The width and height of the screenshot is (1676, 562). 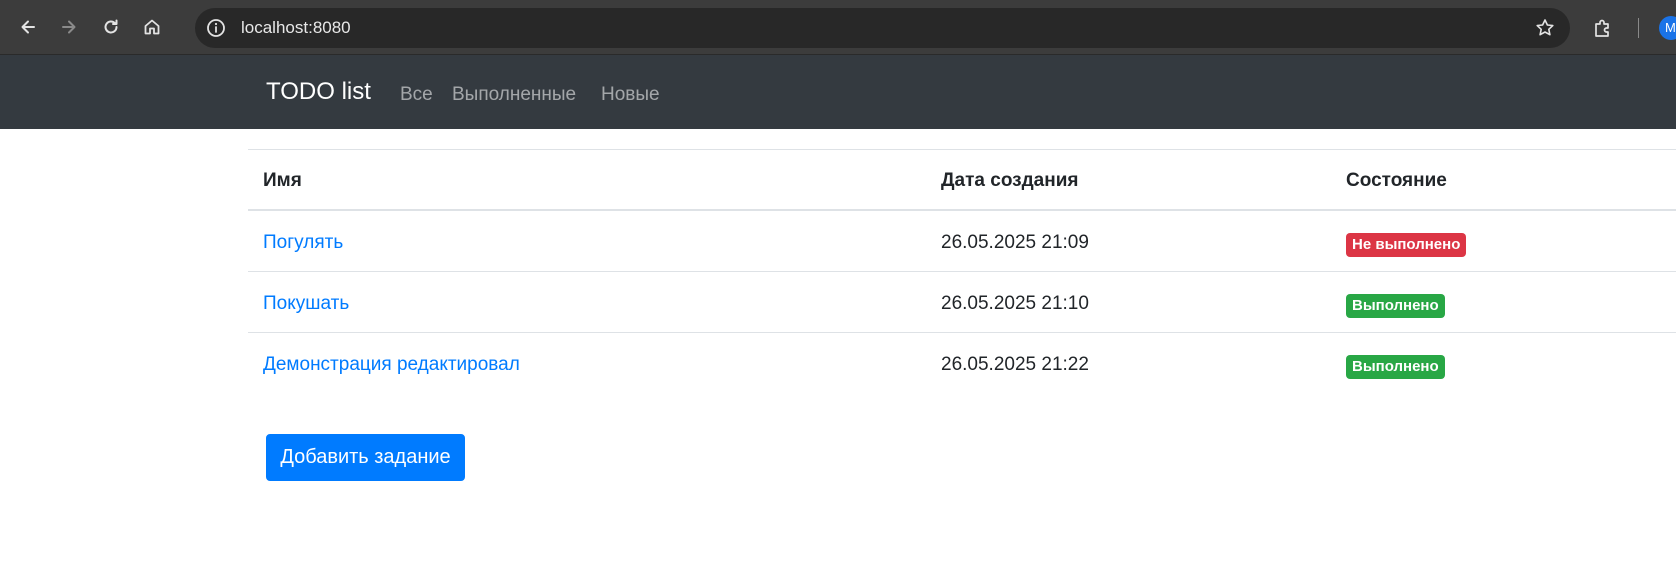 What do you see at coordinates (391, 365) in the screenshot?
I see `task-link: Демонстрация редактировал` at bounding box center [391, 365].